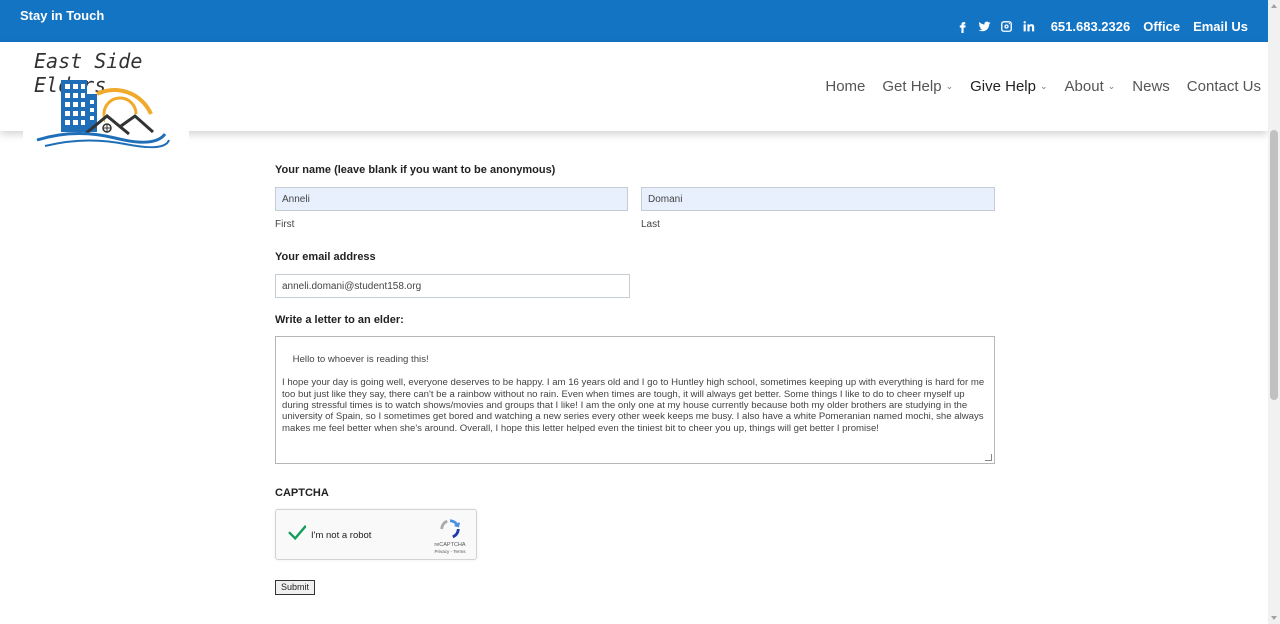 Image resolution: width=1280 pixels, height=624 pixels. What do you see at coordinates (1029, 26) in the screenshot?
I see `linkedin-icon` at bounding box center [1029, 26].